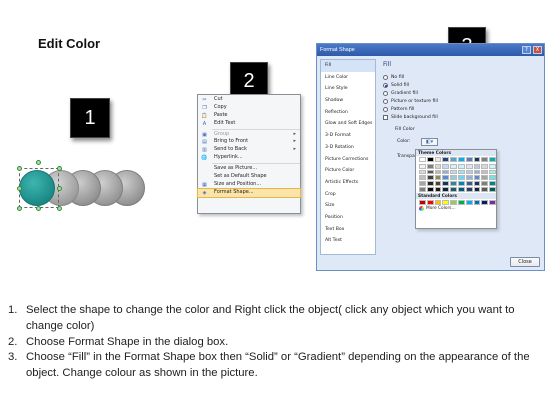  I want to click on nav-item-artistic-effects: Artistic Effects, so click(348, 183).